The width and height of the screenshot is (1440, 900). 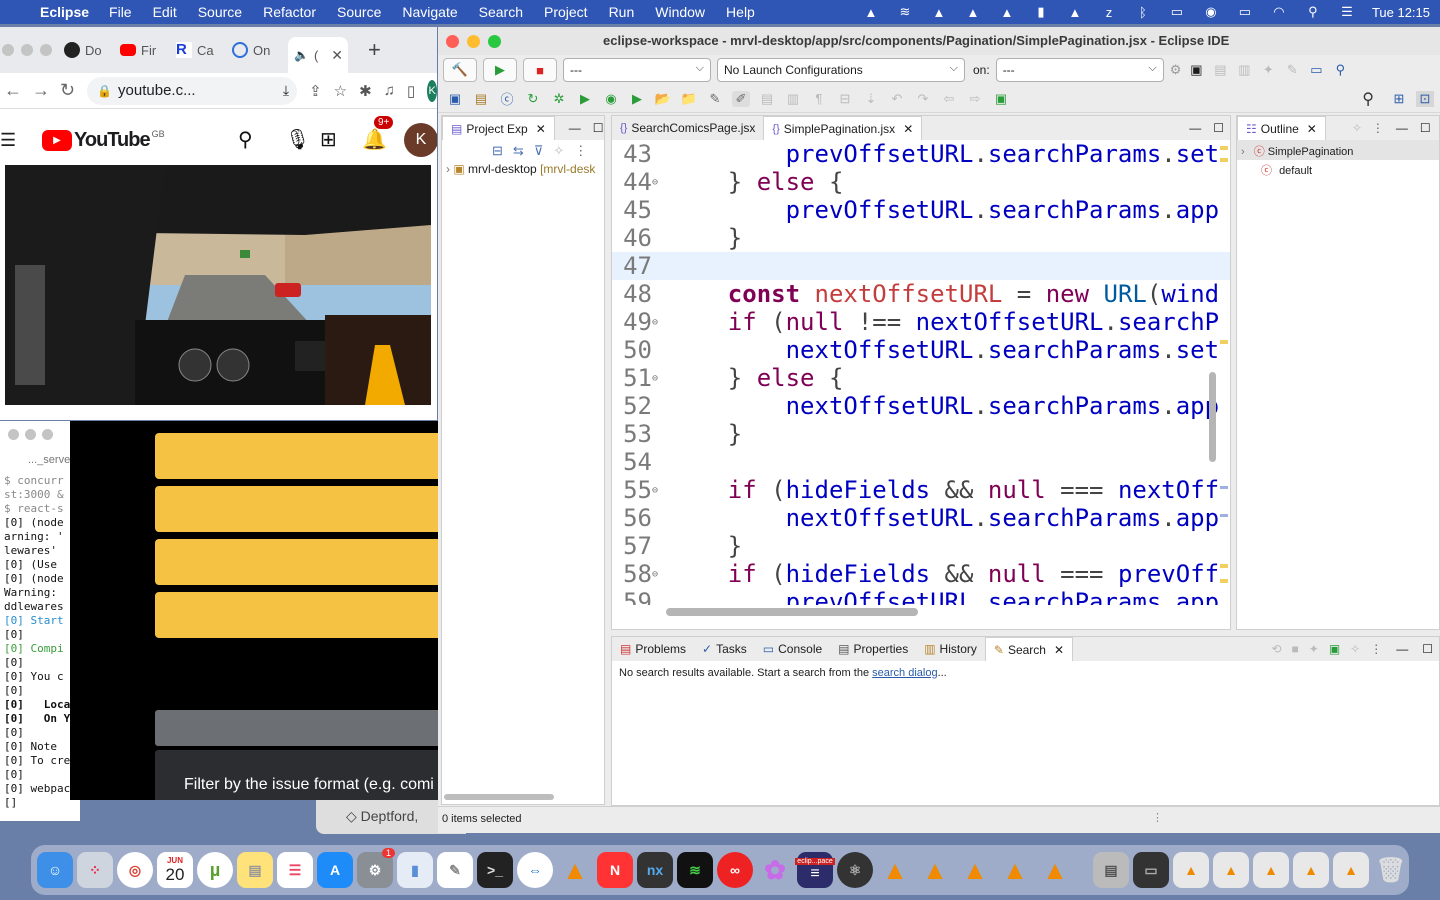 What do you see at coordinates (815, 870) in the screenshot?
I see `eclipse-workspace-icon: eclip...pace ≡` at bounding box center [815, 870].